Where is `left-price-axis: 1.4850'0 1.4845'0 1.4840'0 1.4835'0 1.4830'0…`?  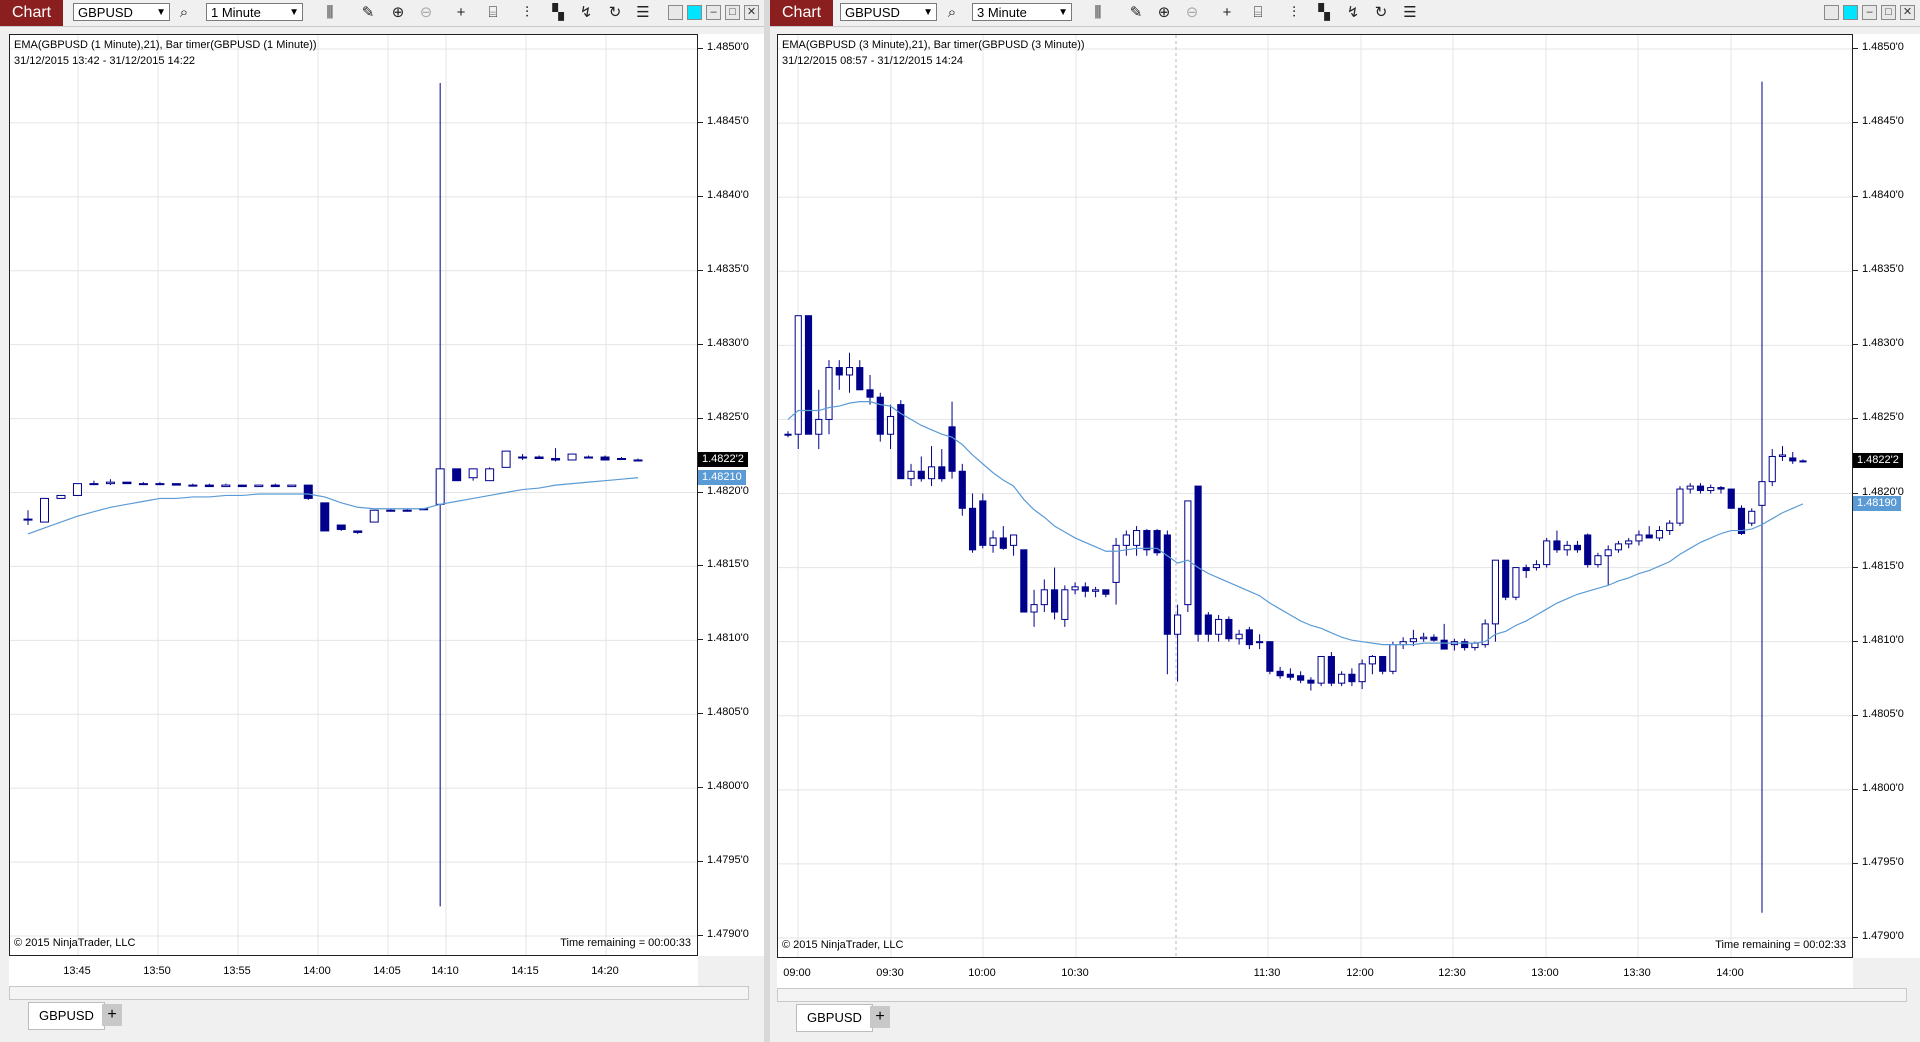
left-price-axis: 1.4850'0 1.4845'0 1.4840'0 1.4835'0 1.4830'0… is located at coordinates (731, 495).